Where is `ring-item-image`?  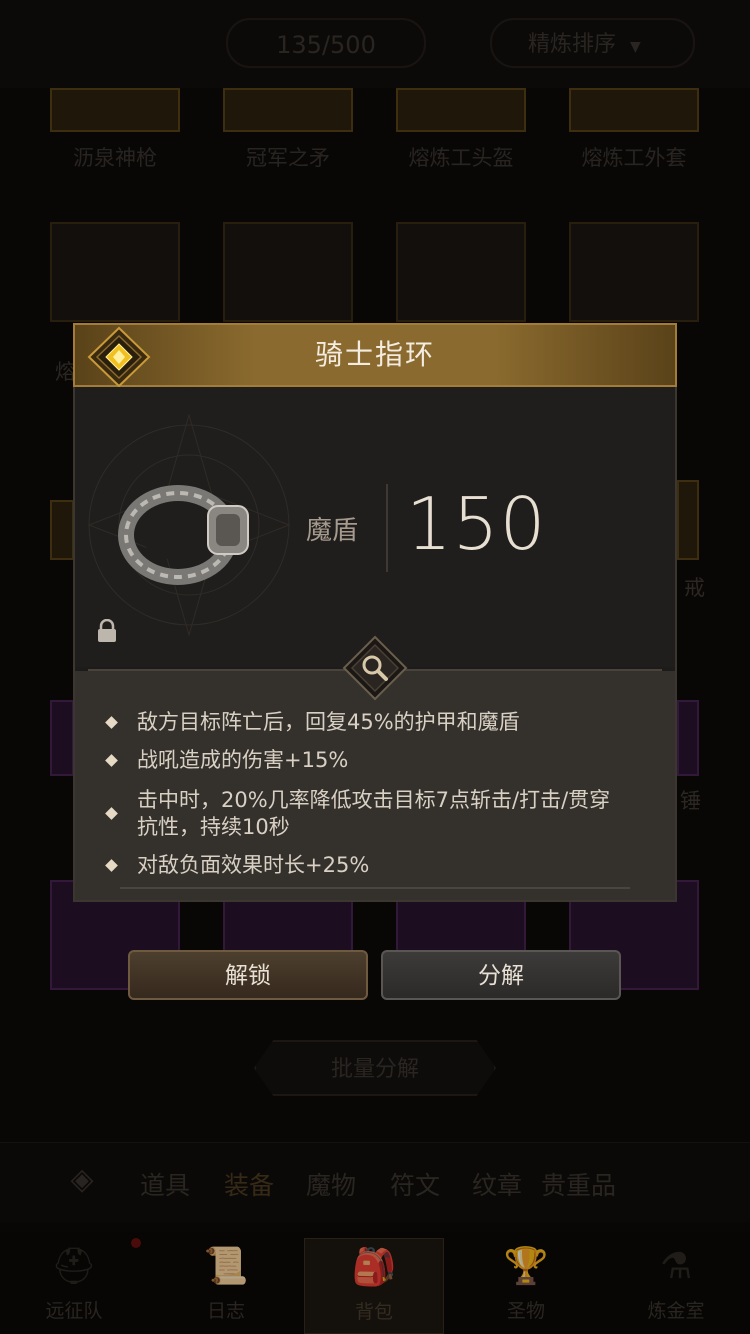 ring-item-image is located at coordinates (189, 525).